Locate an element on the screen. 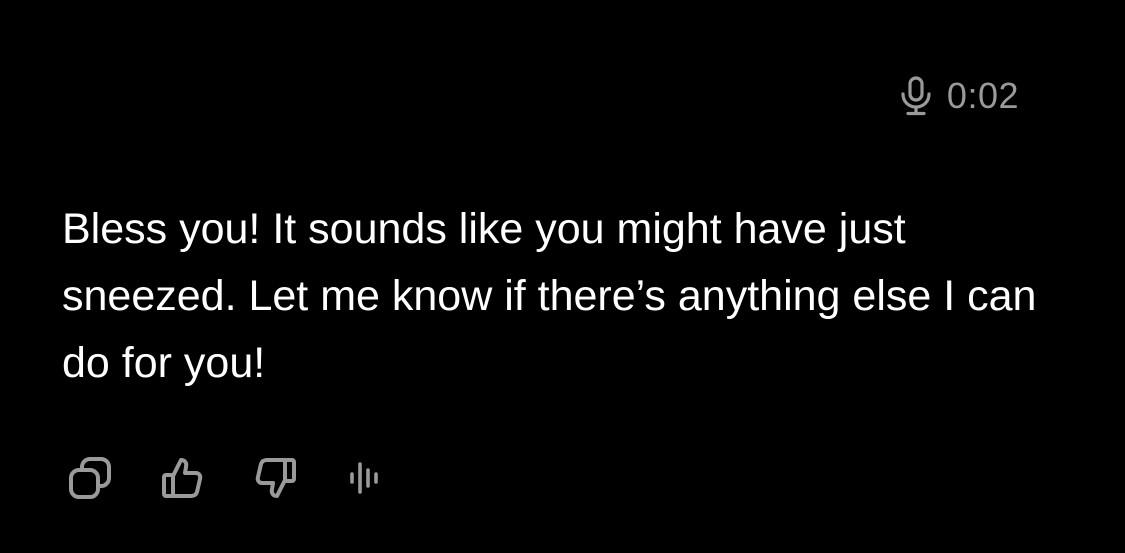 The width and height of the screenshot is (1125, 553). thumbs-down-icon is located at coordinates (276, 478).